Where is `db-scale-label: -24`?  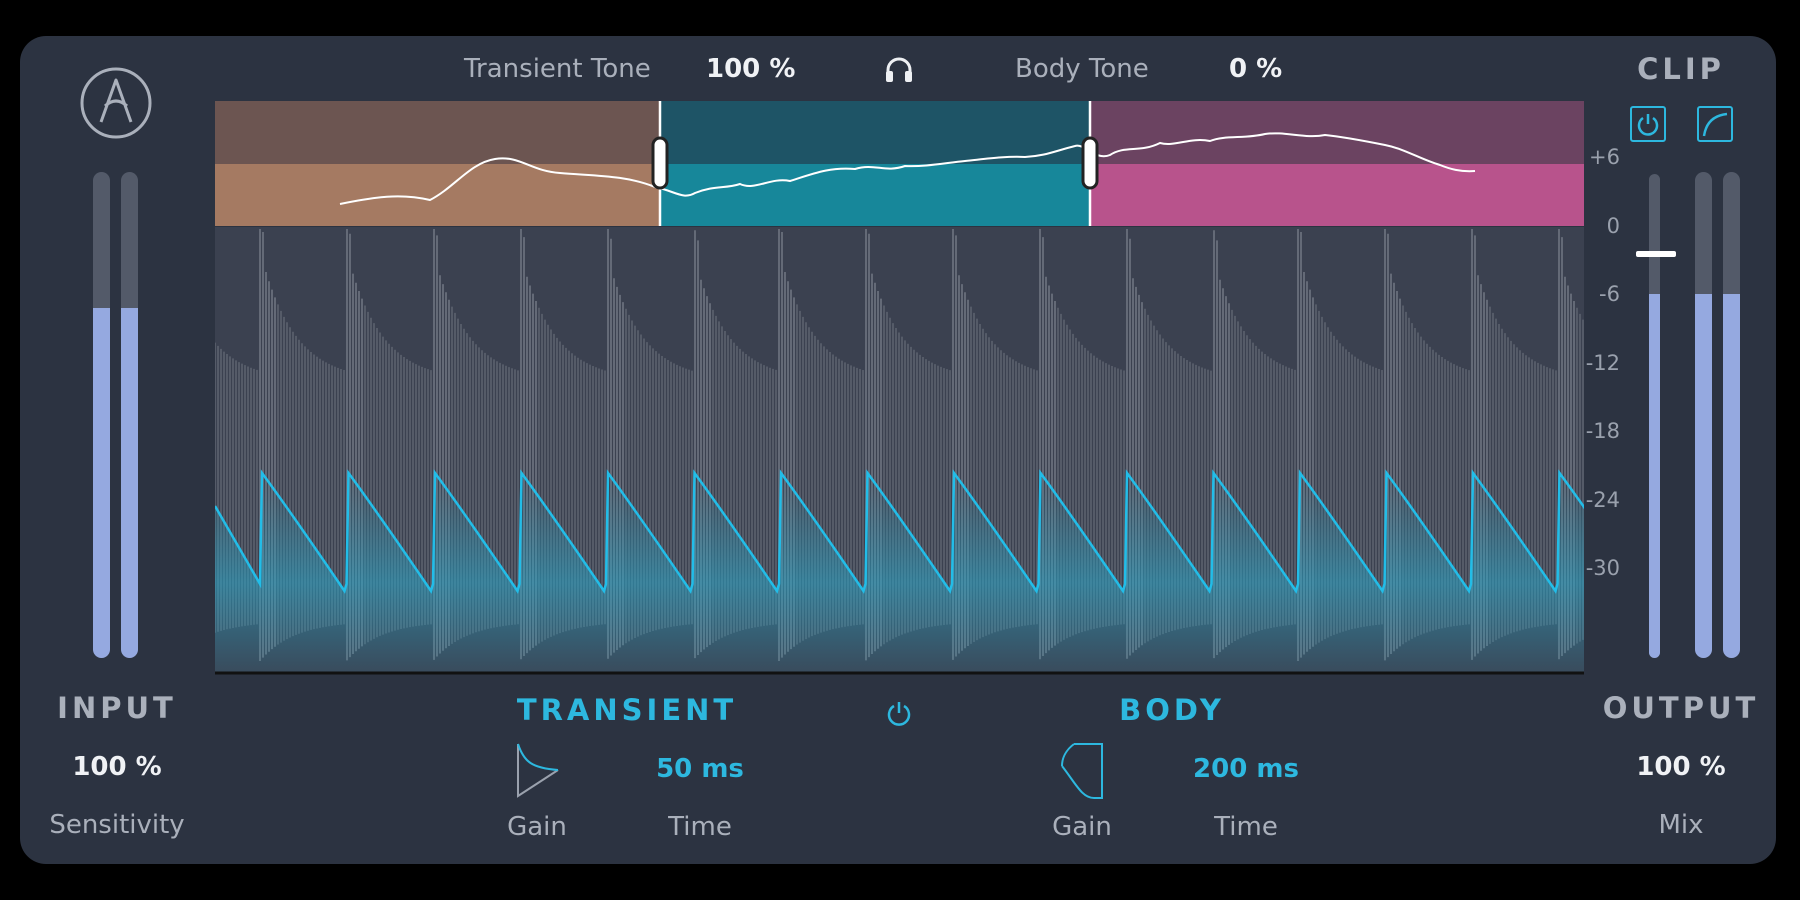 db-scale-label: -24 is located at coordinates (1602, 499).